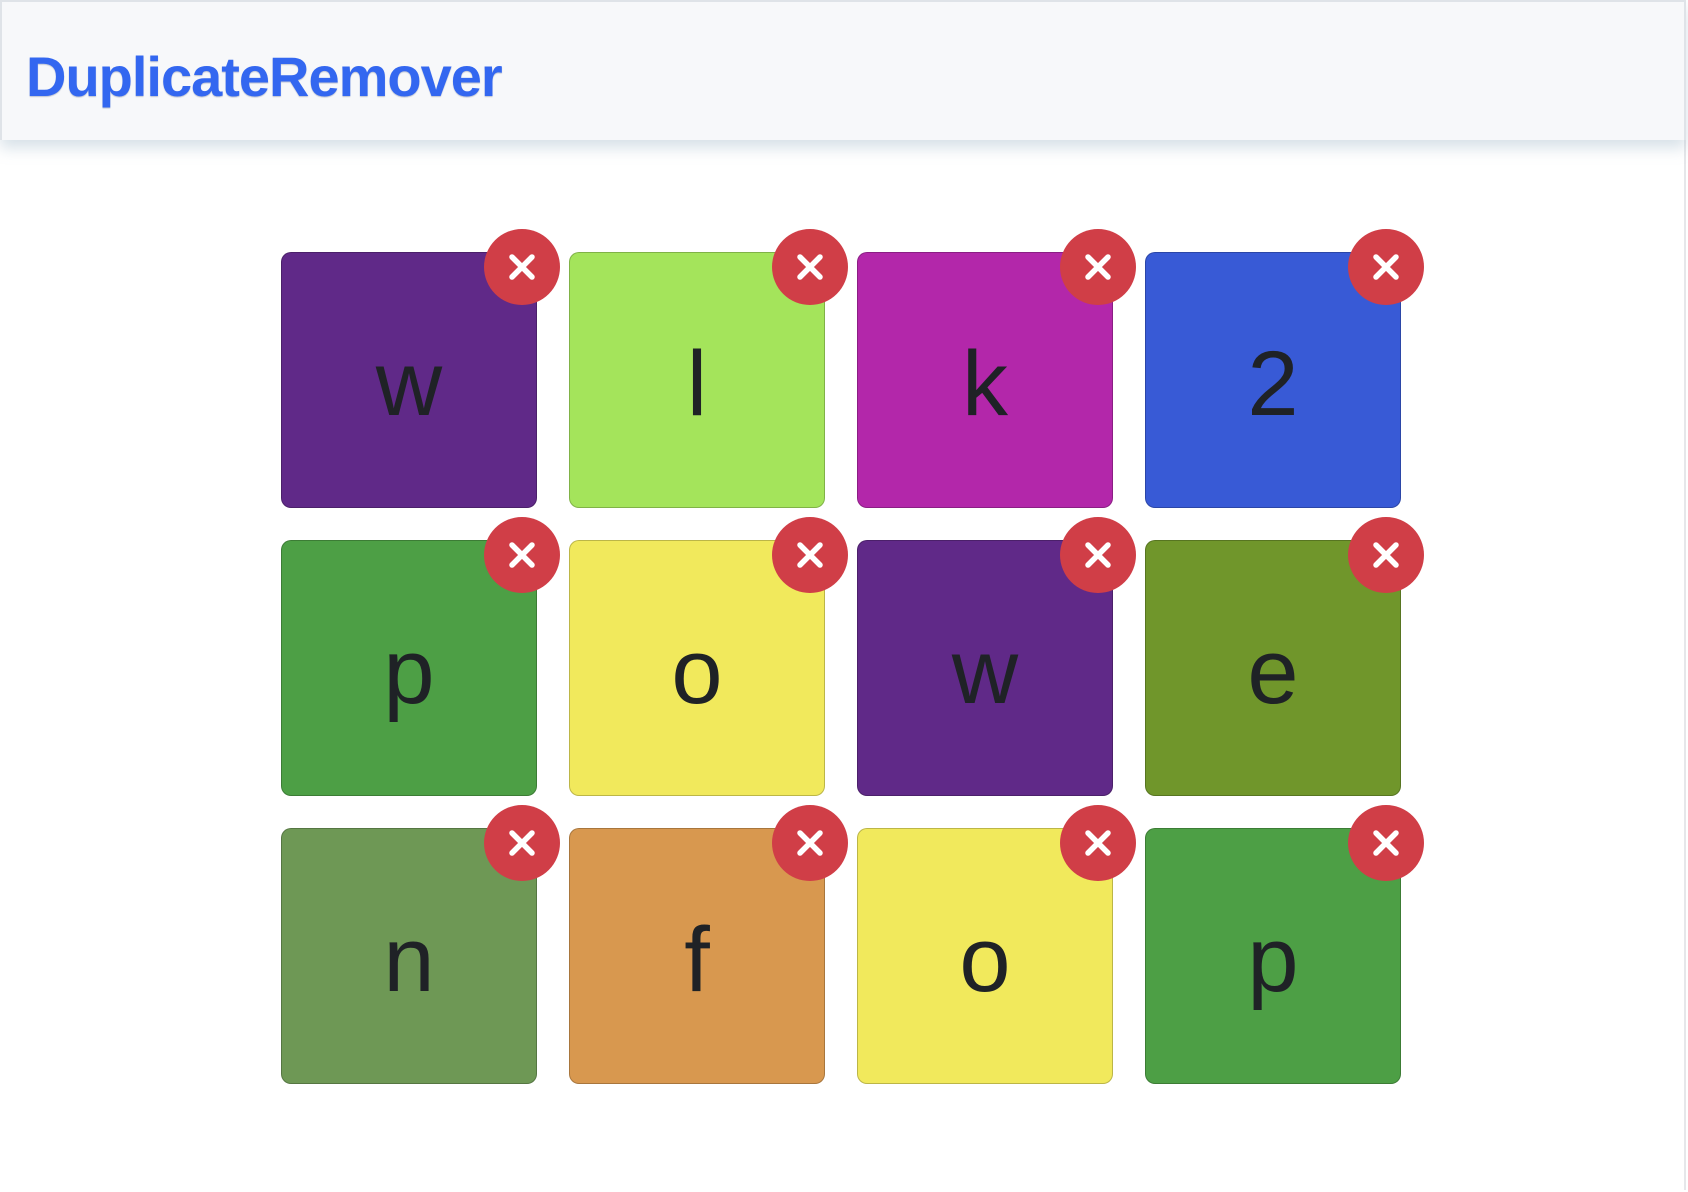  What do you see at coordinates (708, 368) in the screenshot?
I see `letter-tile: l` at bounding box center [708, 368].